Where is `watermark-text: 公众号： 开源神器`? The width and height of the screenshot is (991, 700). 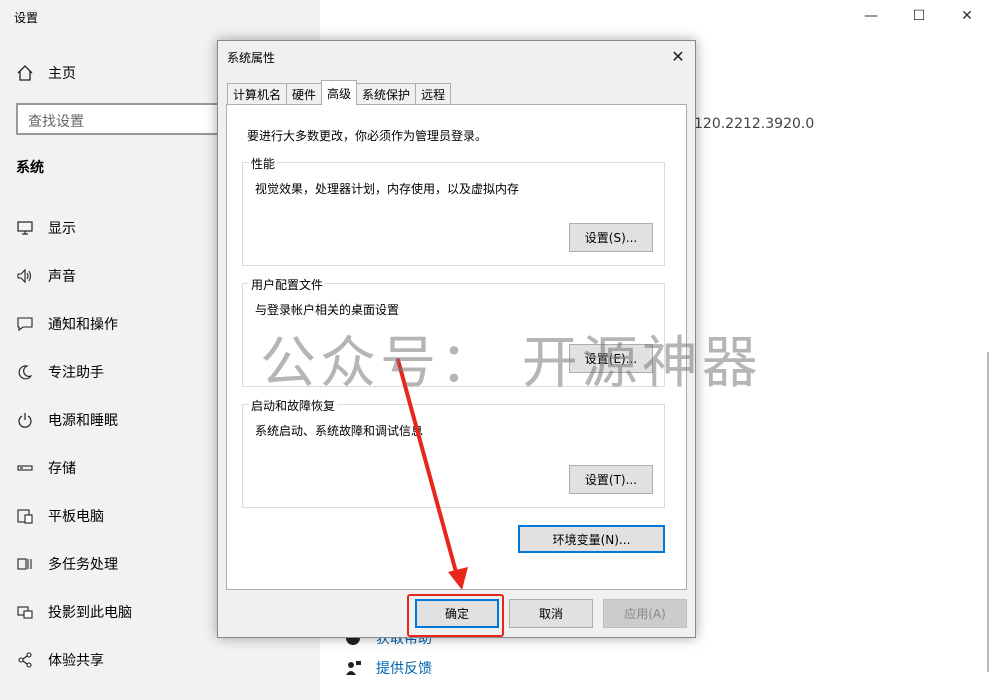
watermark-text: 公众号： 开源神器 is located at coordinates (511, 363).